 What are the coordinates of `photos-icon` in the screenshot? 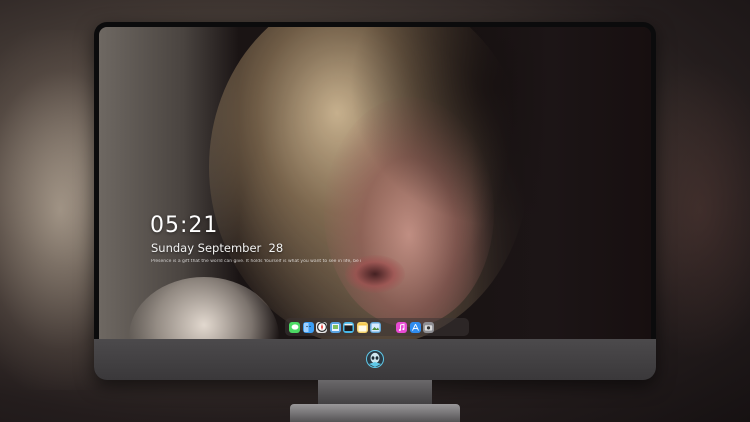 It's located at (375, 327).